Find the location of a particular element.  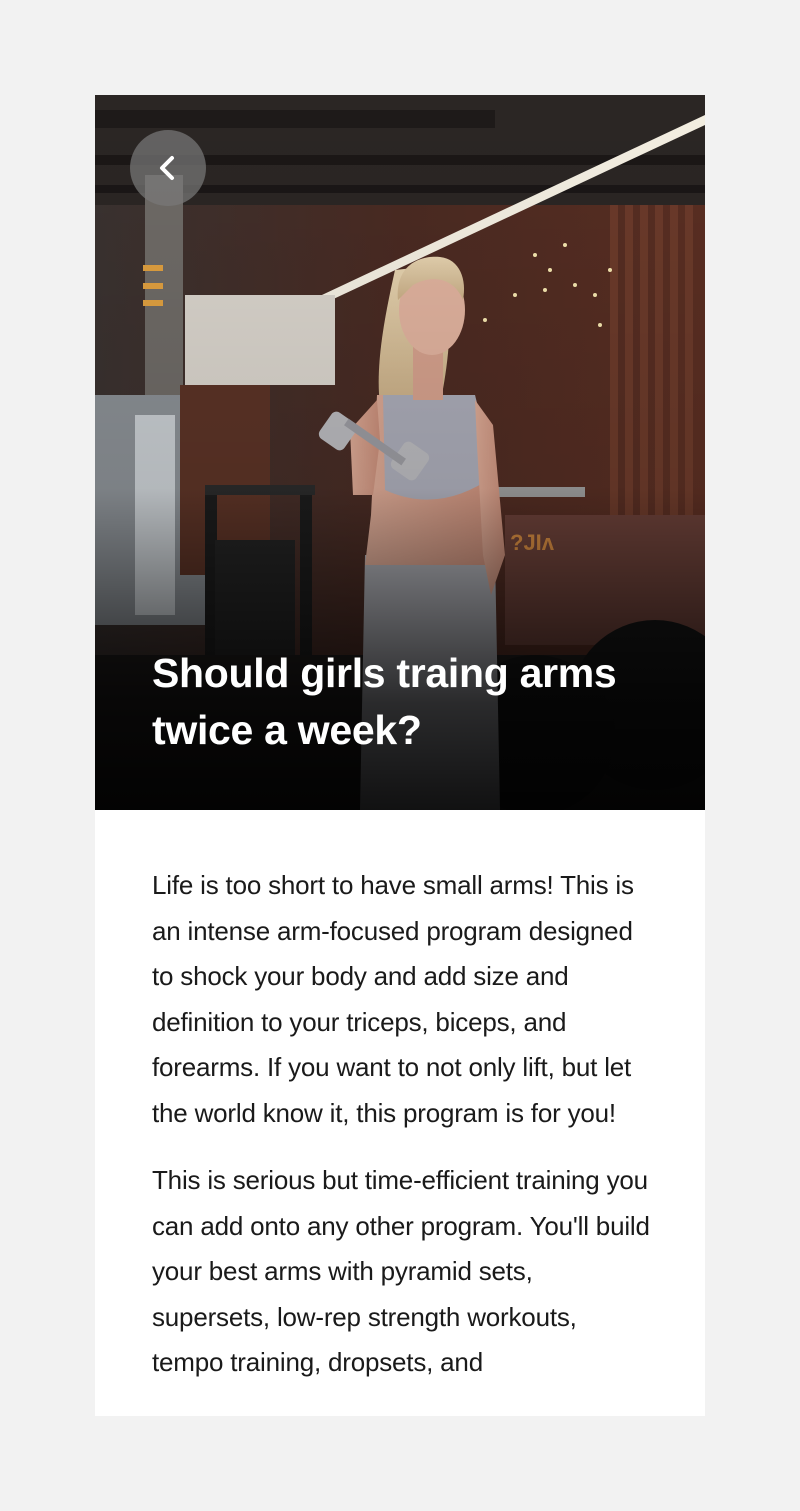

back-button is located at coordinates (168, 168).